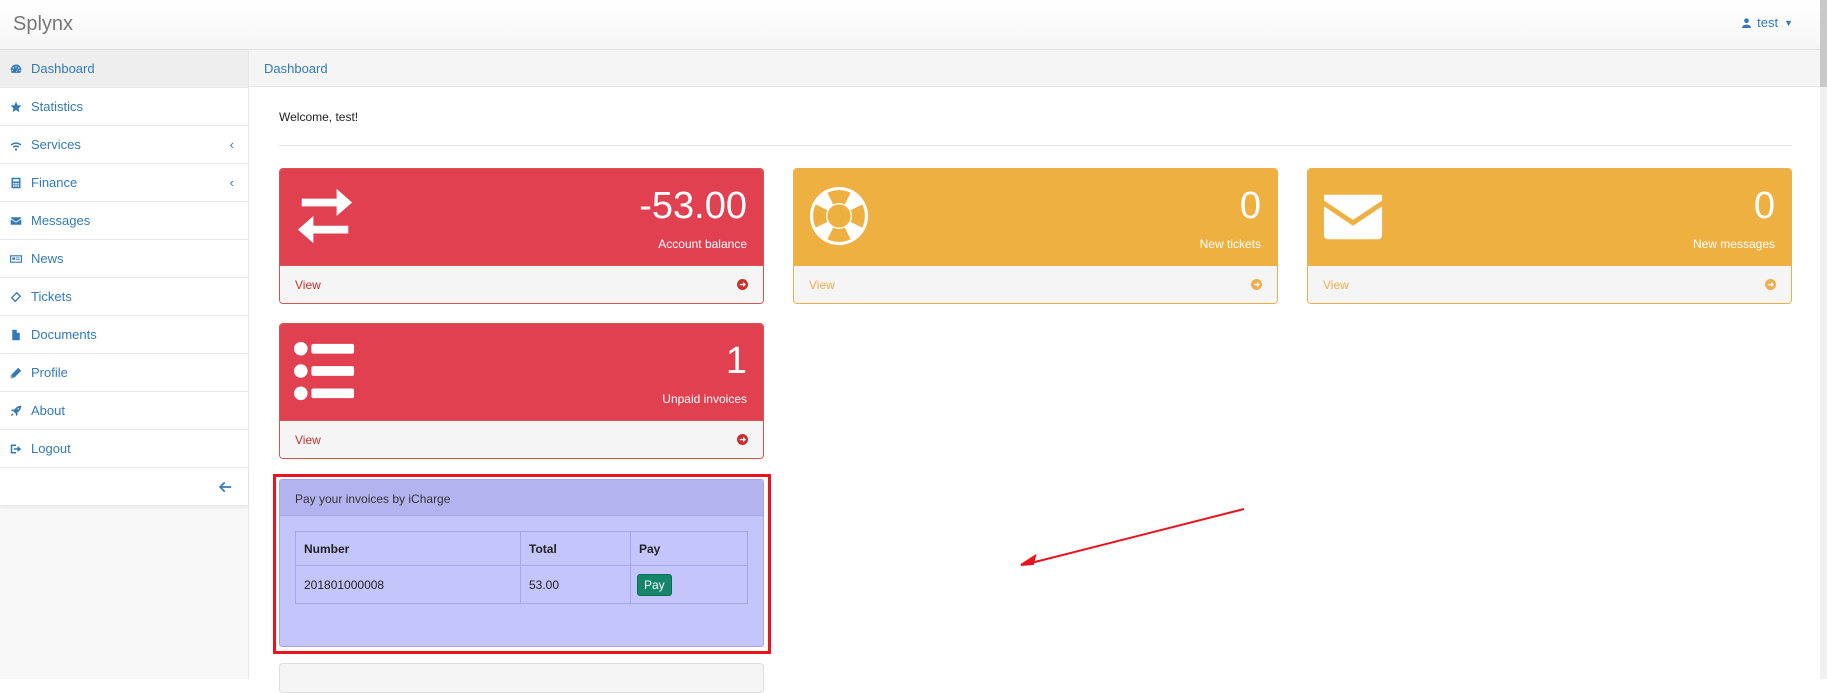  What do you see at coordinates (51, 296) in the screenshot?
I see `sidebar-item-label: Tickets` at bounding box center [51, 296].